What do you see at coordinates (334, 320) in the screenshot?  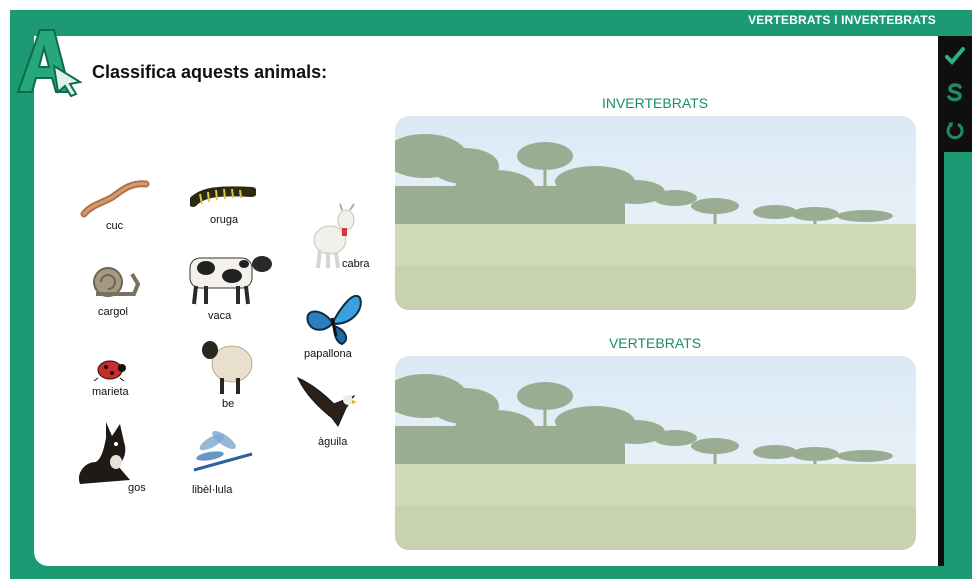 I see `butterfly-icon` at bounding box center [334, 320].